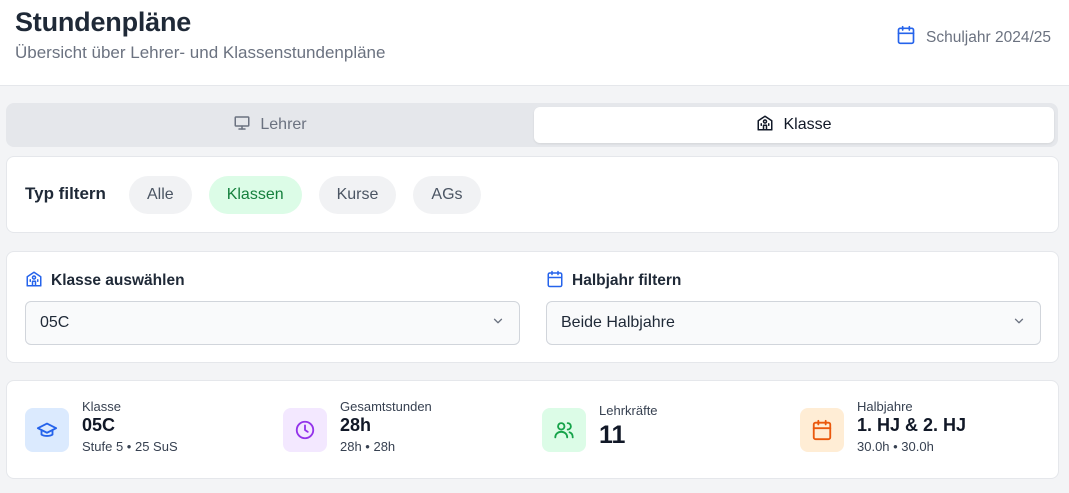 The height and width of the screenshot is (493, 1069). I want to click on class-select-field: Klasse auswählen 05C, so click(272, 307).